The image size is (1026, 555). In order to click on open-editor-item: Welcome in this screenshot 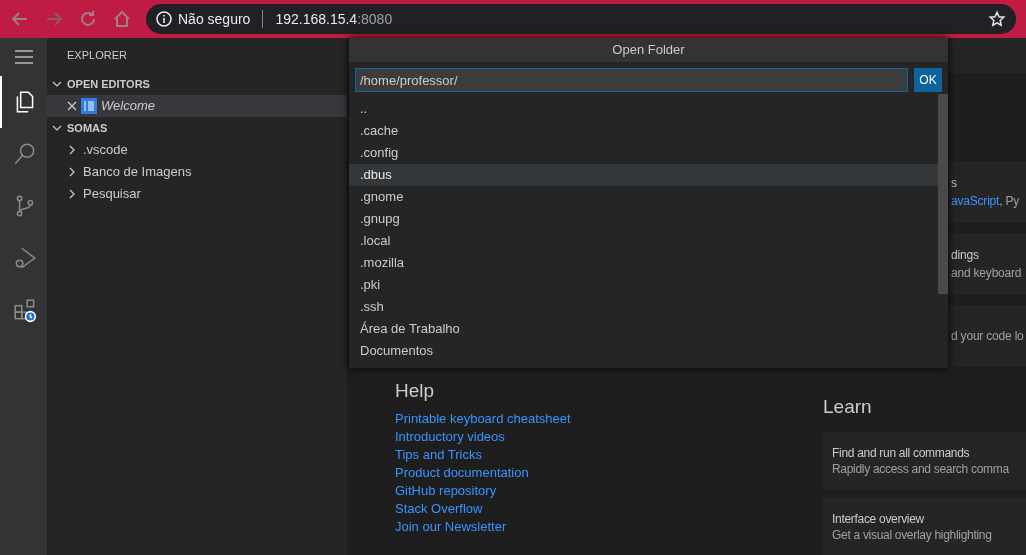, I will do `click(197, 106)`.